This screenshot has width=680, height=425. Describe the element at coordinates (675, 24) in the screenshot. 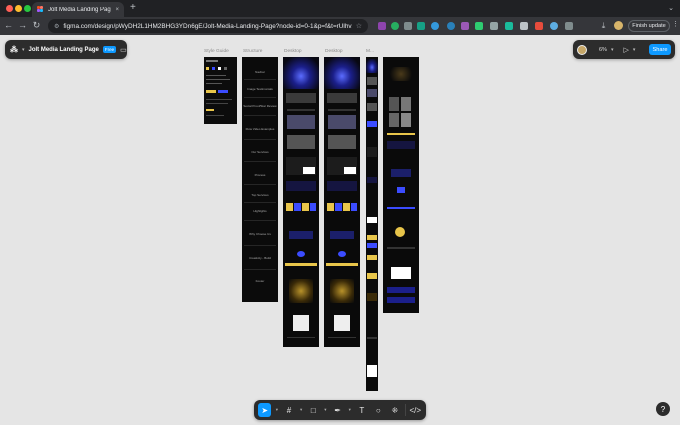

I see `kebab-menu-icon: ⋮` at that location.